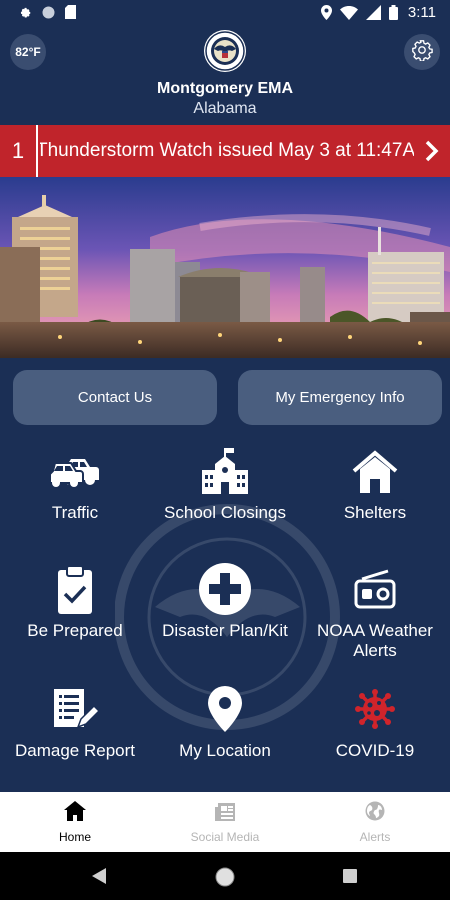 The height and width of the screenshot is (900, 450). Describe the element at coordinates (74, 750) in the screenshot. I see `tile-label: Damage Report` at that location.